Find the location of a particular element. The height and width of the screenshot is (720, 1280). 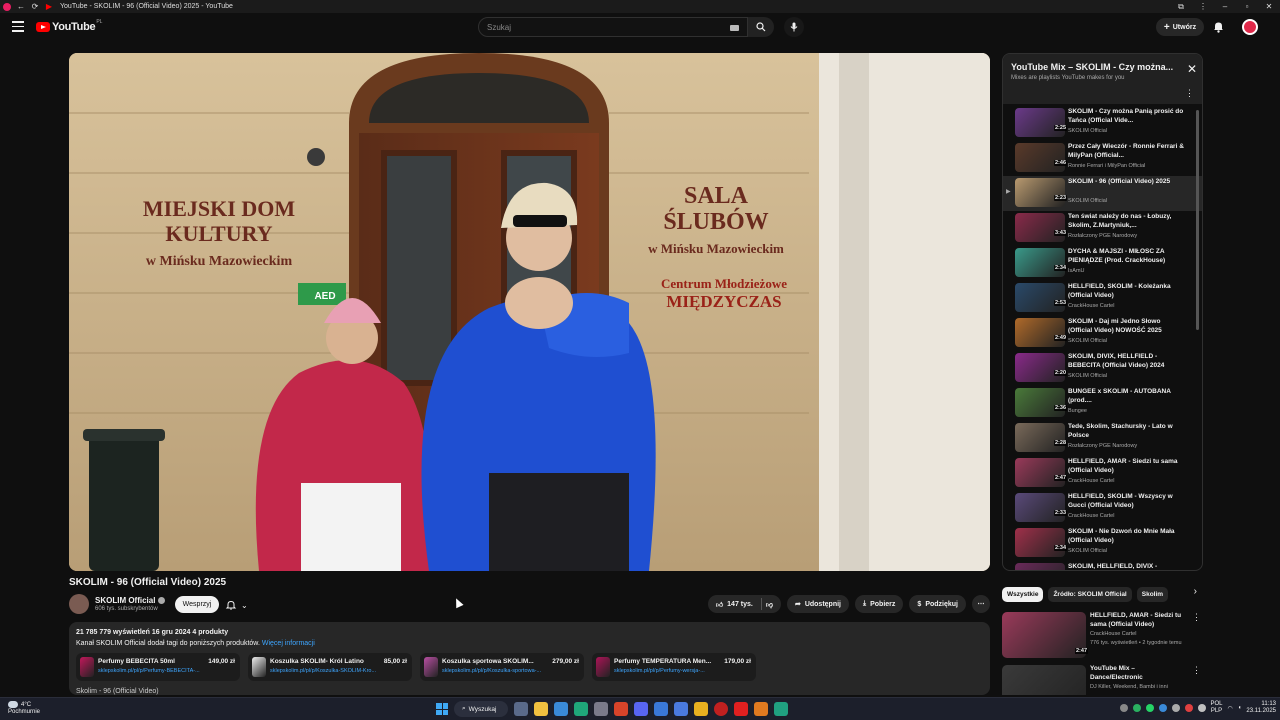

playlist-item-title: SKOLIM - 96 (Official Video) 2025 is located at coordinates (1127, 186).